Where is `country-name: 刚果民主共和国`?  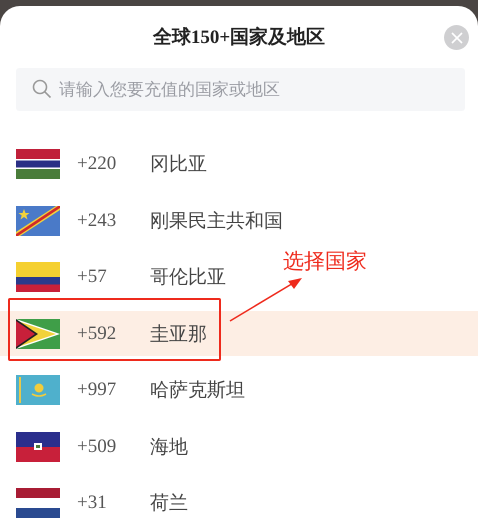 country-name: 刚果民主共和国 is located at coordinates (216, 221).